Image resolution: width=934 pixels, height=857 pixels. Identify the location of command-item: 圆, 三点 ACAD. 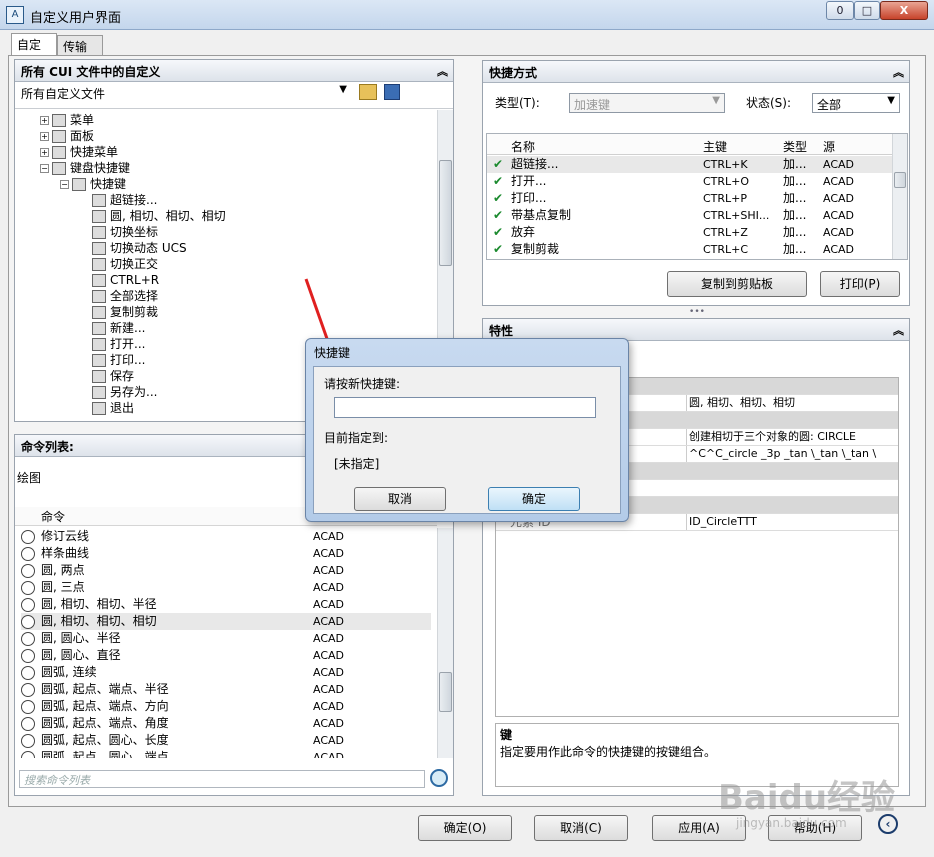
(226, 587).